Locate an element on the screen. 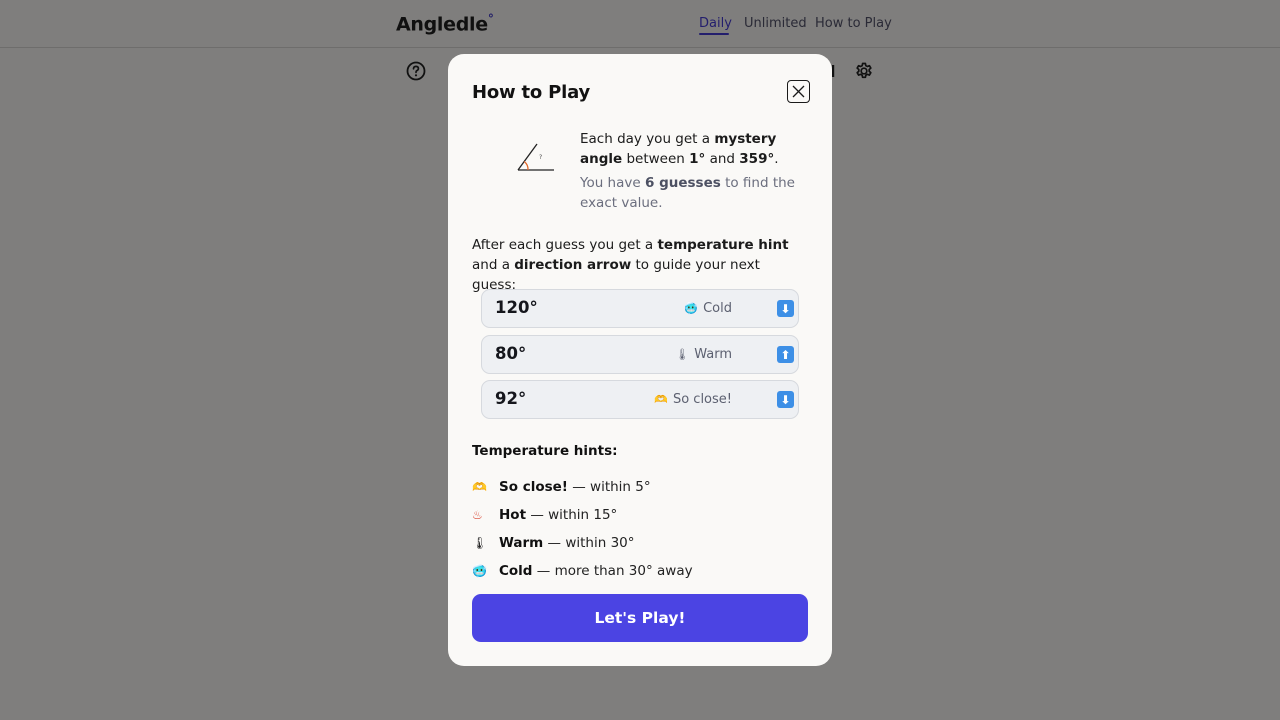 Image resolution: width=1280 pixels, height=720 pixels. example-guess-row: 80° 🌡 Warm ⬆ is located at coordinates (640, 354).